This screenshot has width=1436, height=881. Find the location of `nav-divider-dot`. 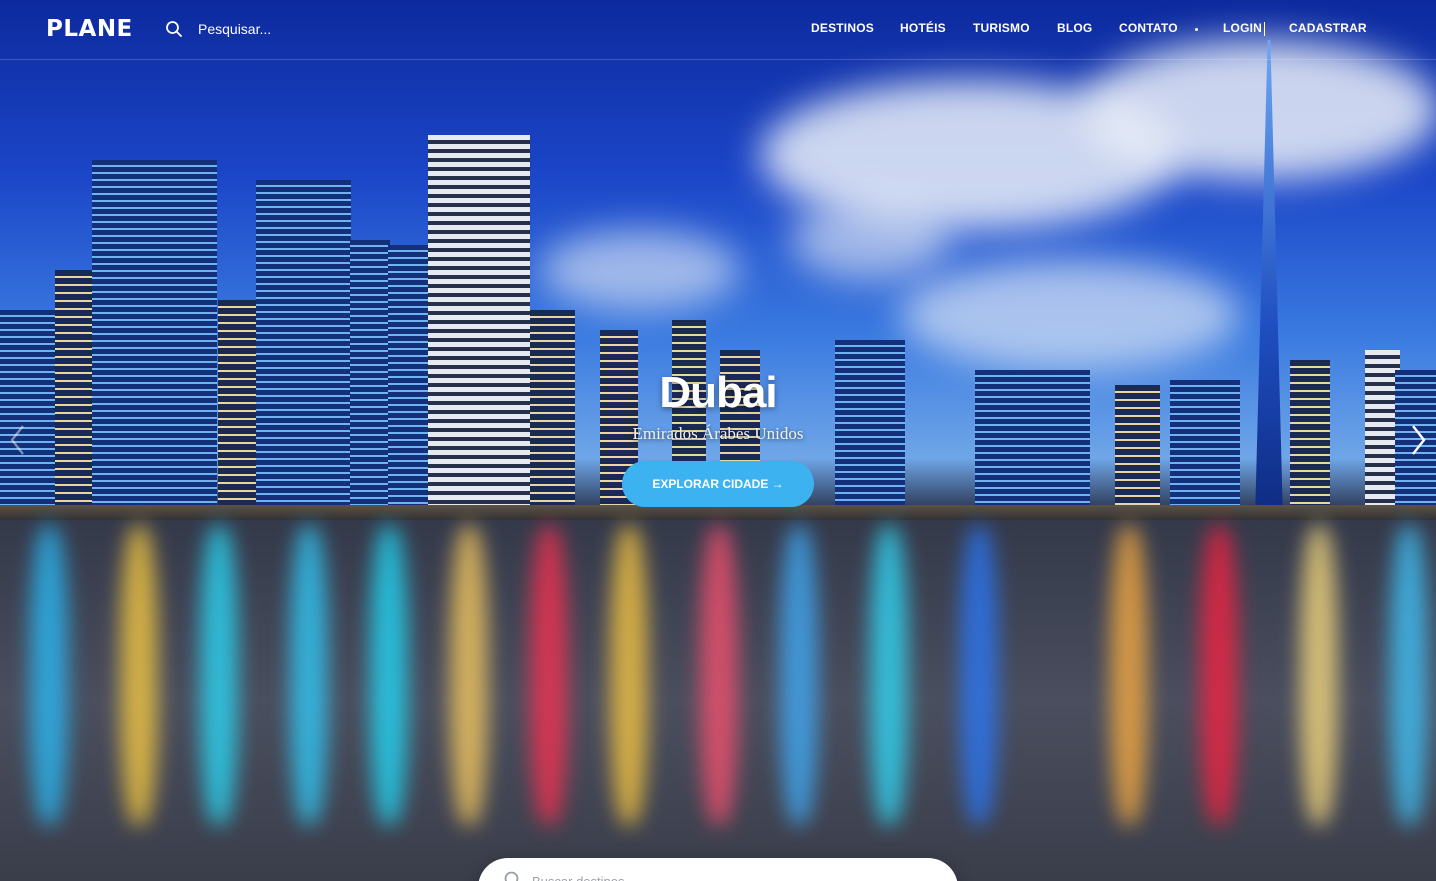

nav-divider-dot is located at coordinates (1196, 29).